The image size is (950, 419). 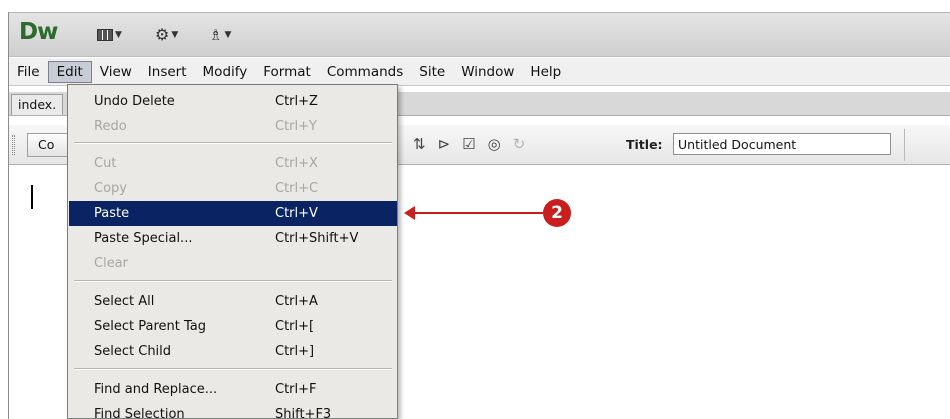 What do you see at coordinates (233, 410) in the screenshot?
I see `menu-option-find-selection: Find Selection Shift+F3` at bounding box center [233, 410].